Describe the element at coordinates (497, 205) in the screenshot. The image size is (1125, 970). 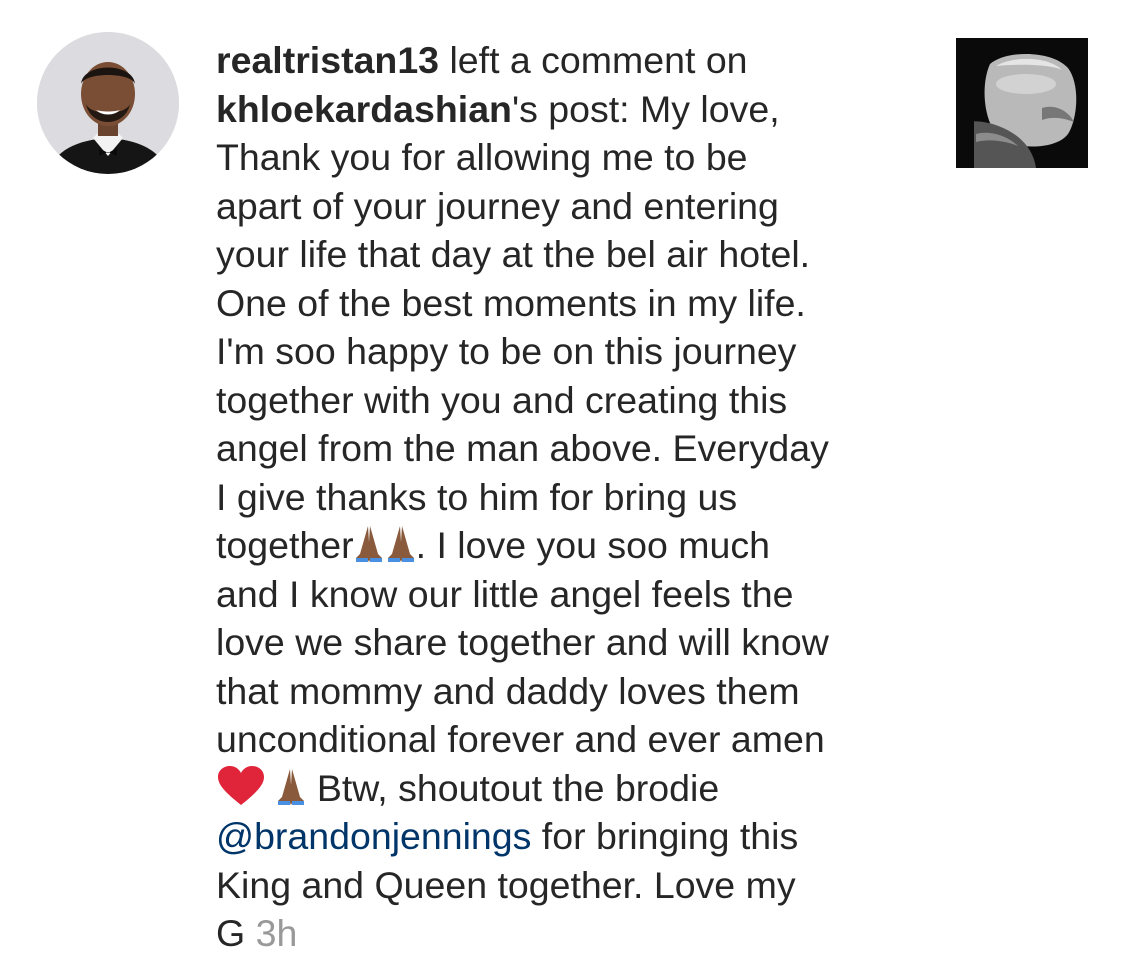
I see `comment-line: apart of your journey and entering` at that location.